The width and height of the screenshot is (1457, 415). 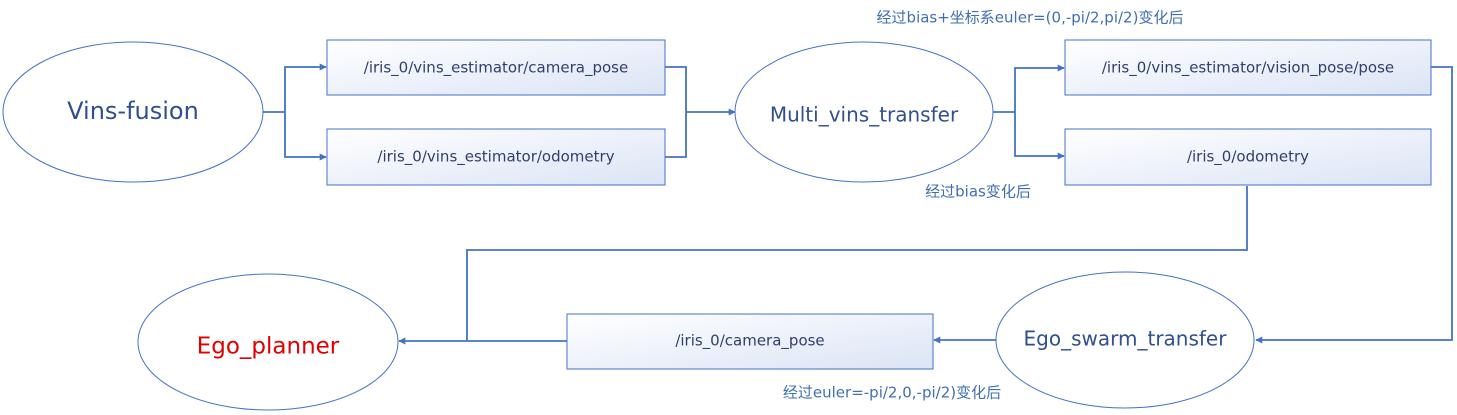 I want to click on topic-box-odometry-out: /iris_0/odometry, so click(x=1248, y=157).